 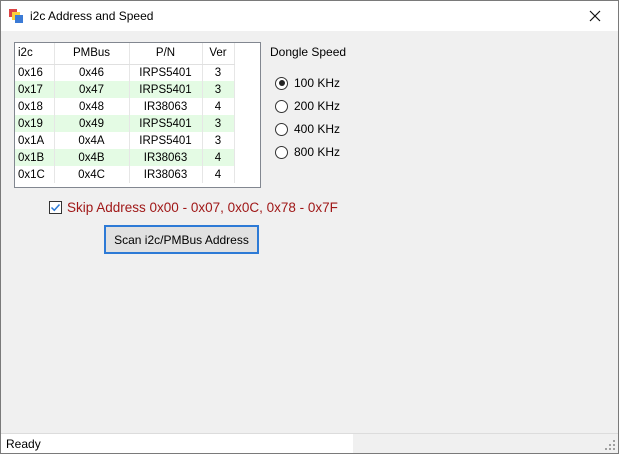 What do you see at coordinates (35, 54) in the screenshot?
I see `column-header-i2c: i2c` at bounding box center [35, 54].